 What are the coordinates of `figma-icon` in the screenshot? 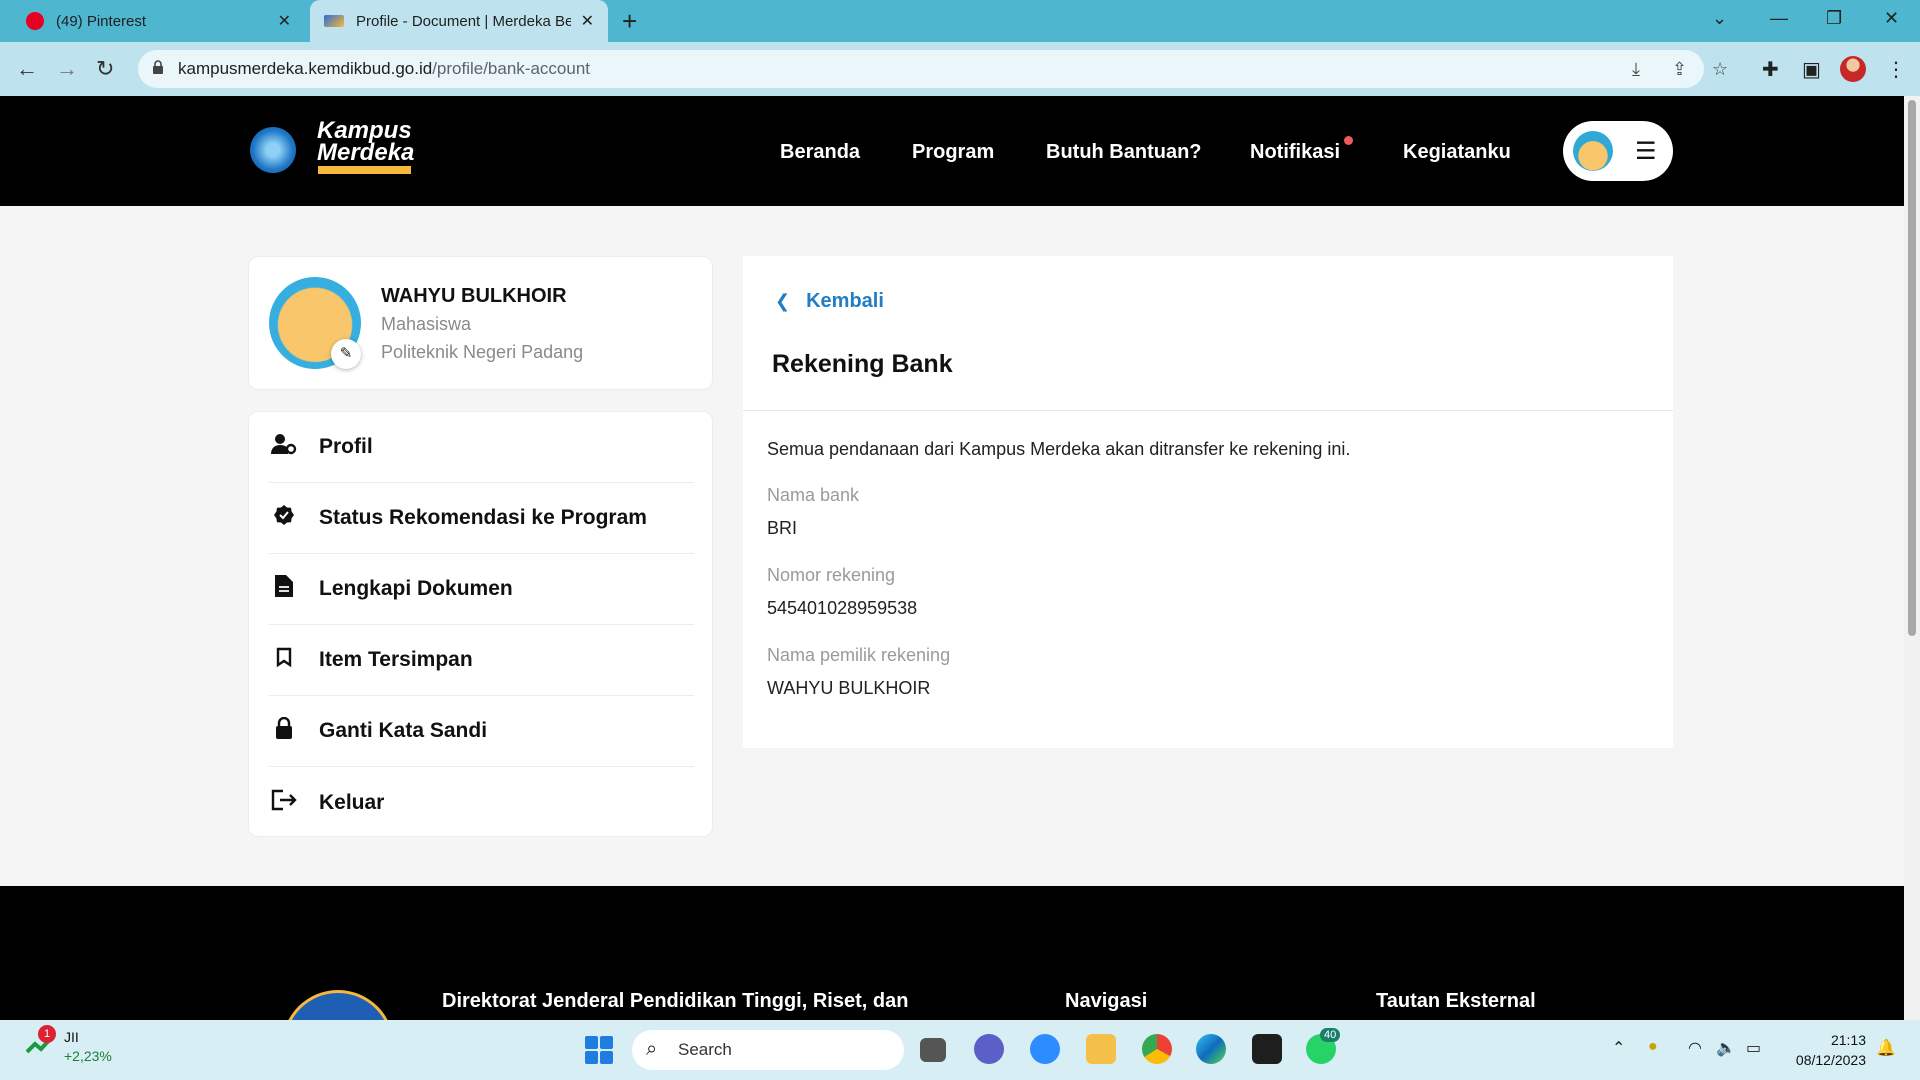 It's located at (1267, 1049).